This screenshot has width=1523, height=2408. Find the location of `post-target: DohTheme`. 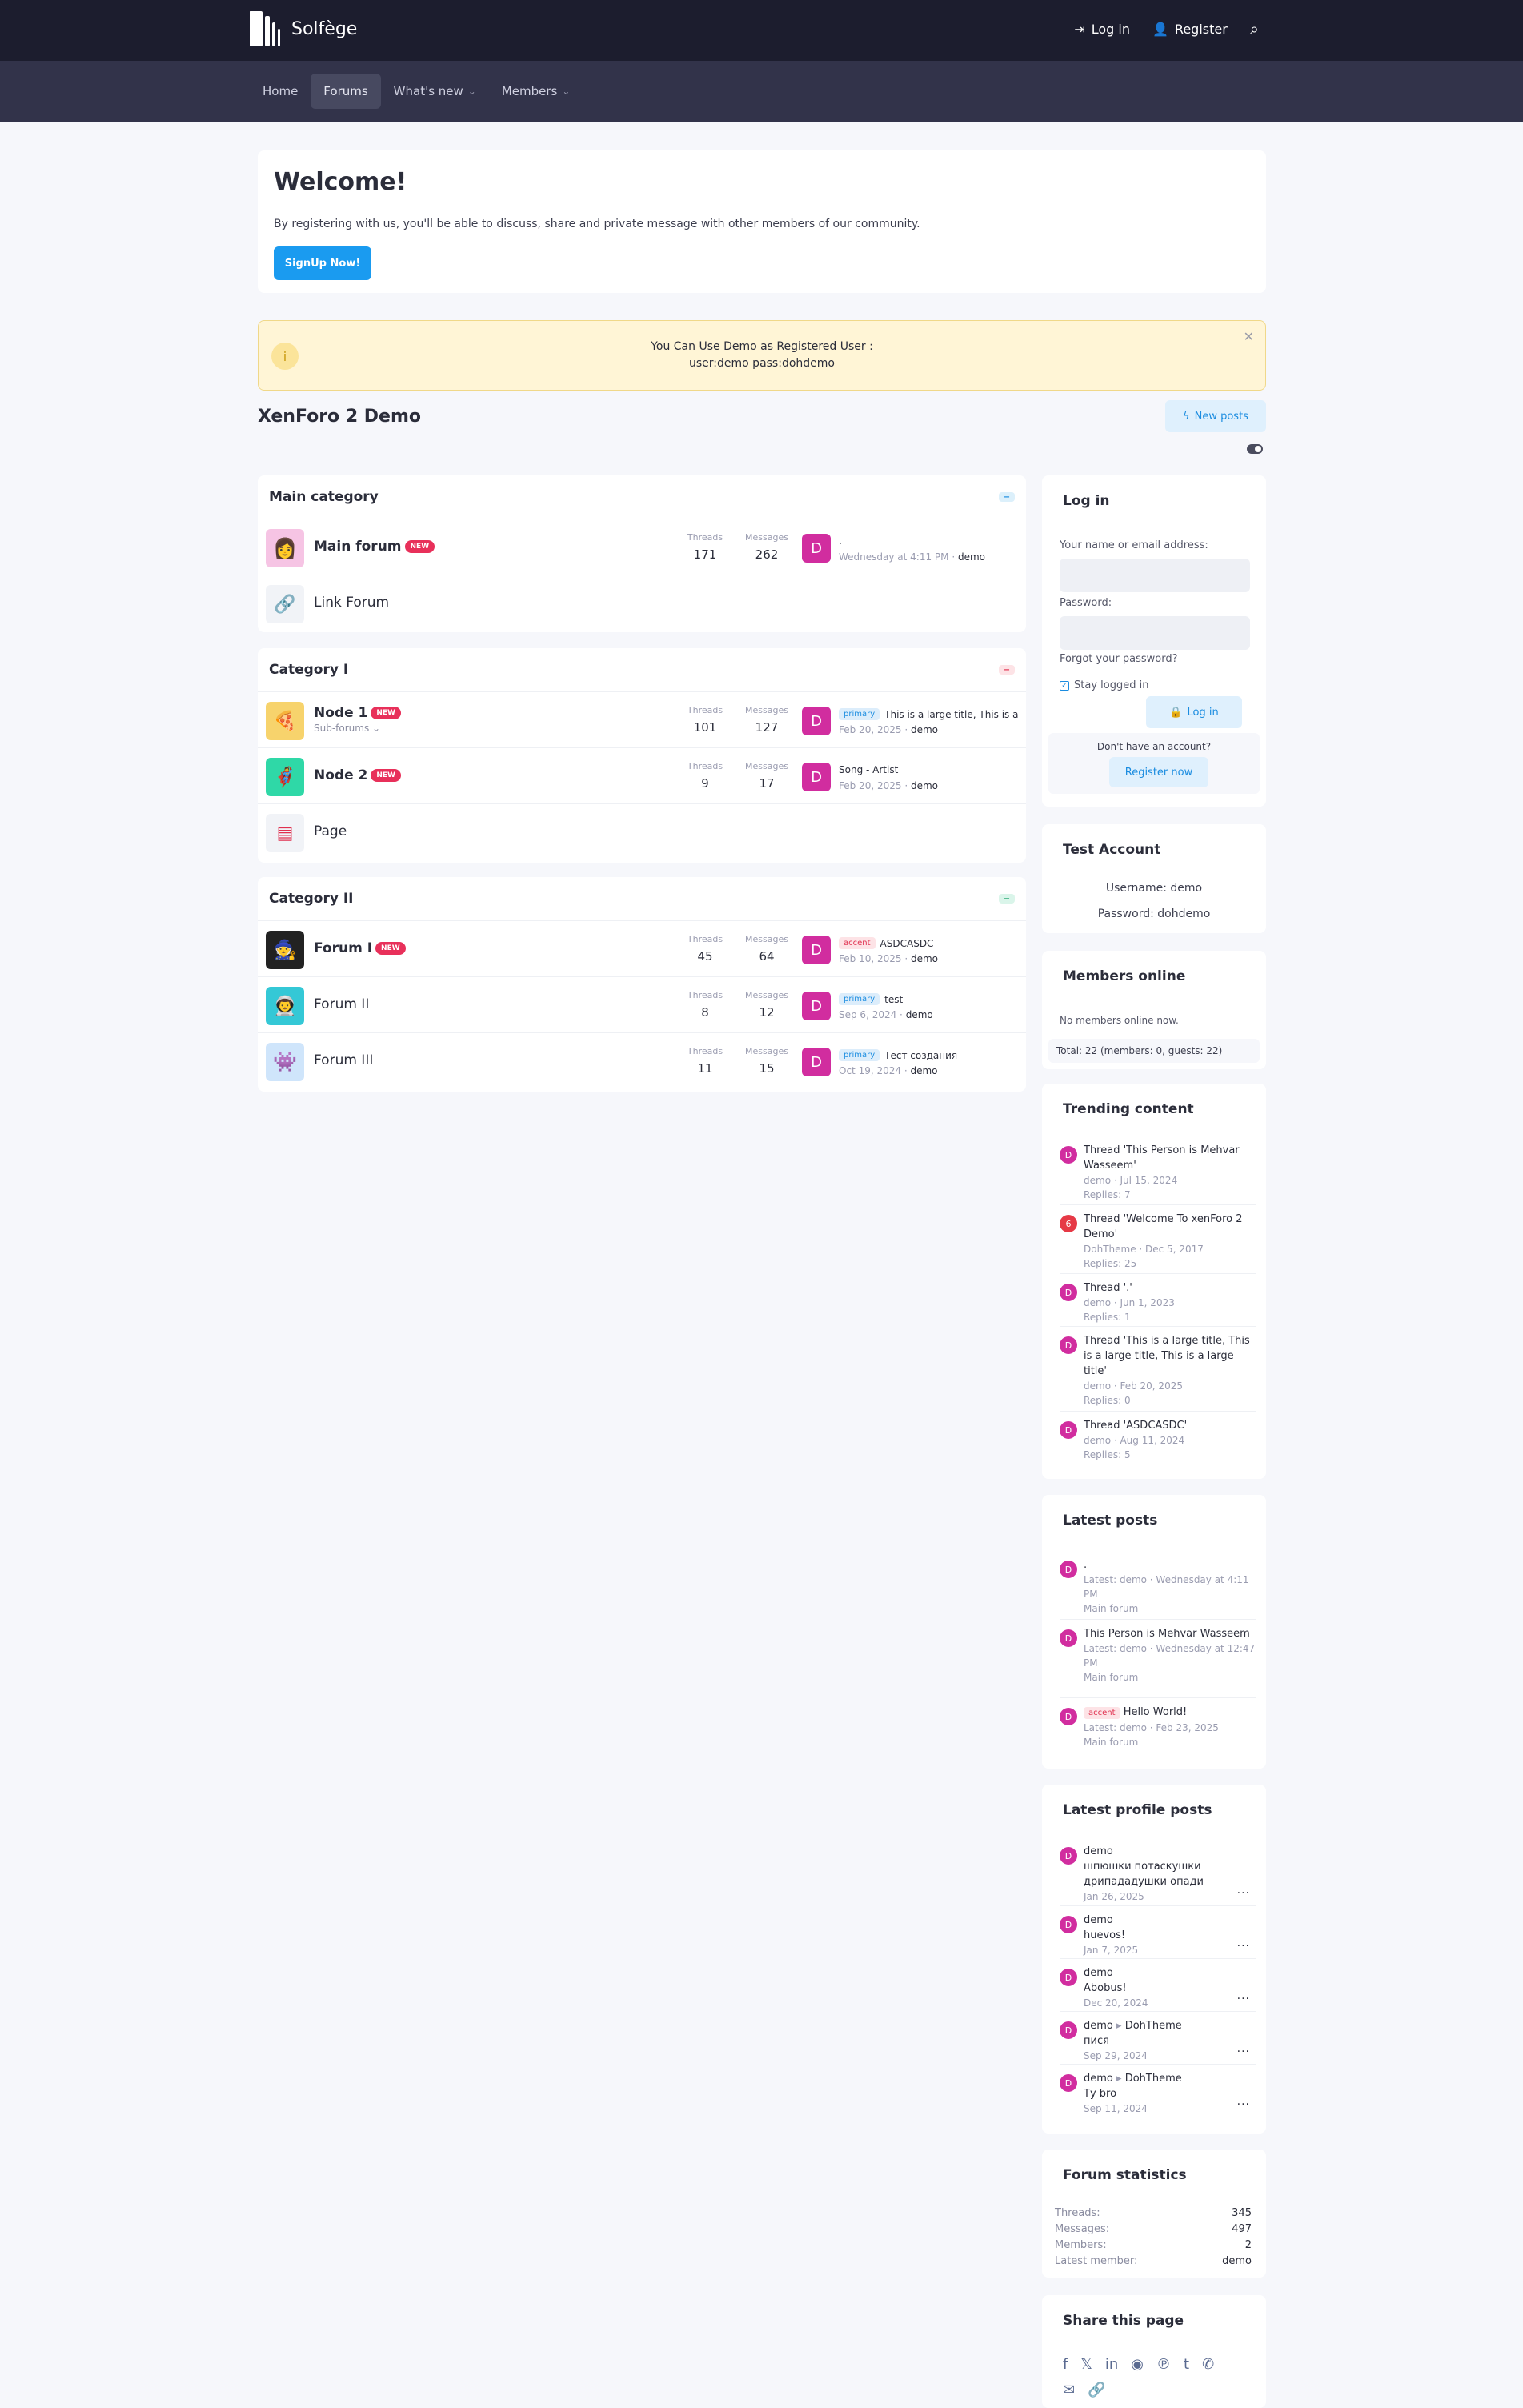

post-target: DohTheme is located at coordinates (1153, 2079).